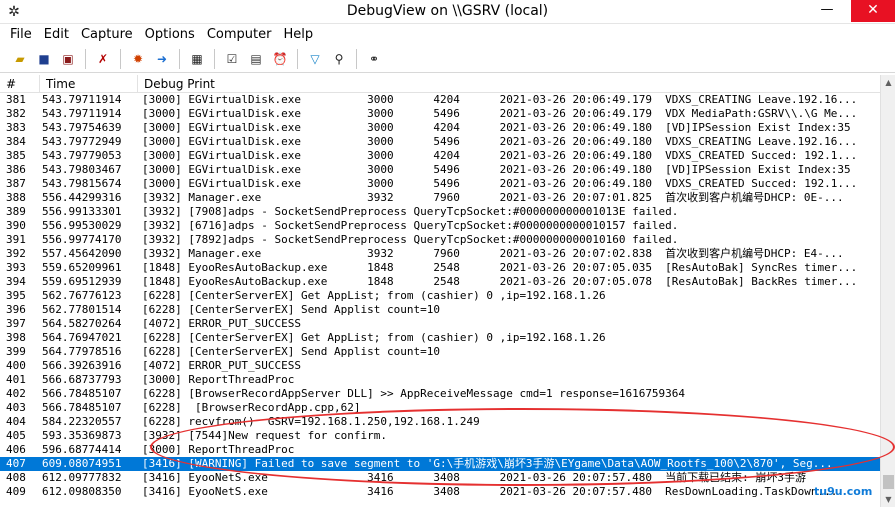  Describe the element at coordinates (179, 58) in the screenshot. I see `toolbar-separator` at that location.